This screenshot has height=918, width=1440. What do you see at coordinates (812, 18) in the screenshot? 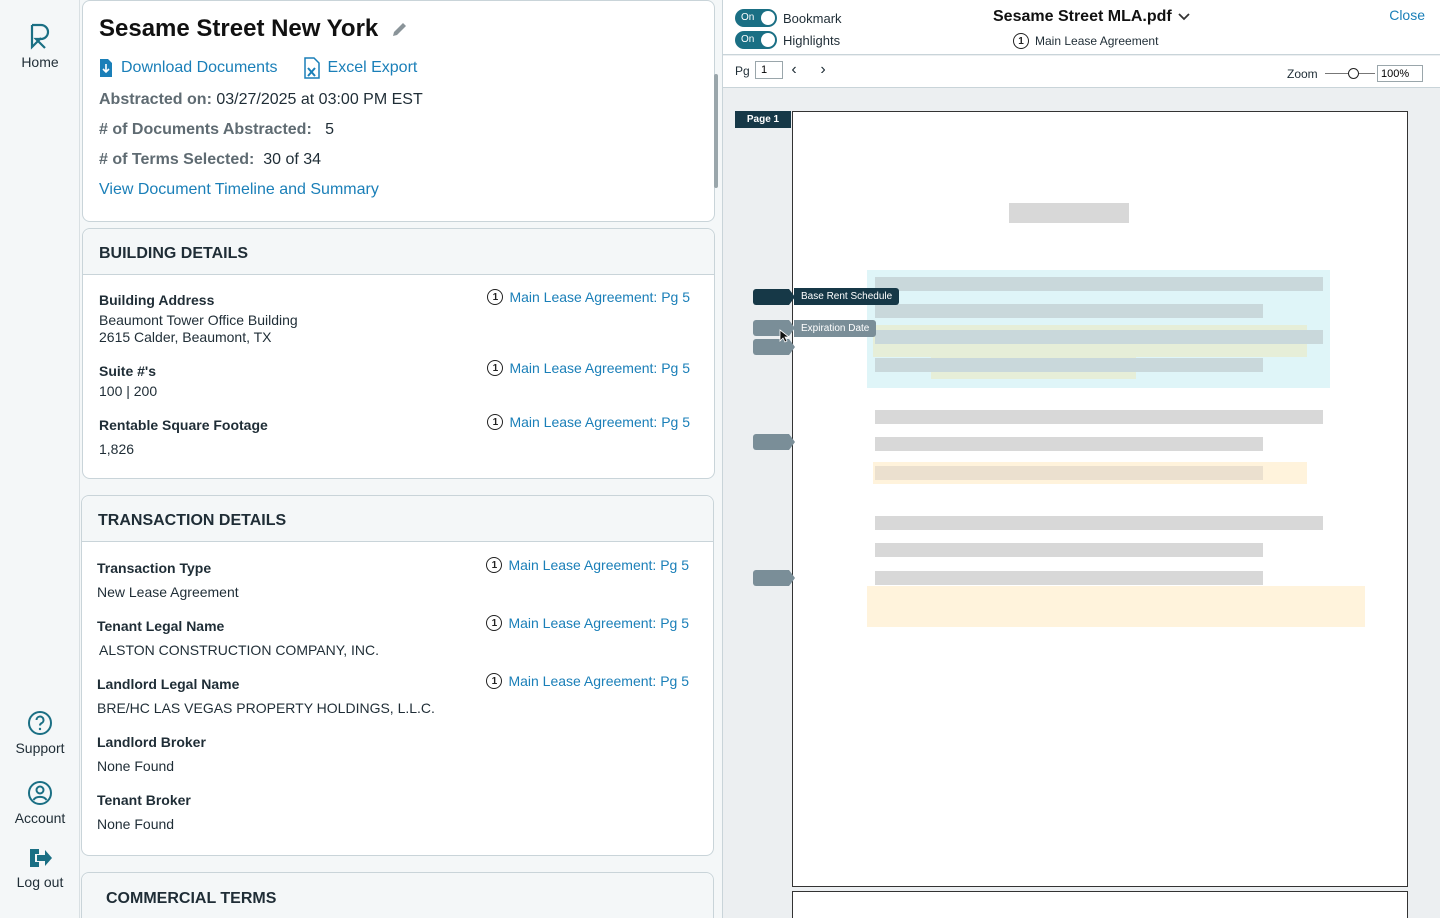
I see `bookmark-toggle-label: Bookmark` at bounding box center [812, 18].